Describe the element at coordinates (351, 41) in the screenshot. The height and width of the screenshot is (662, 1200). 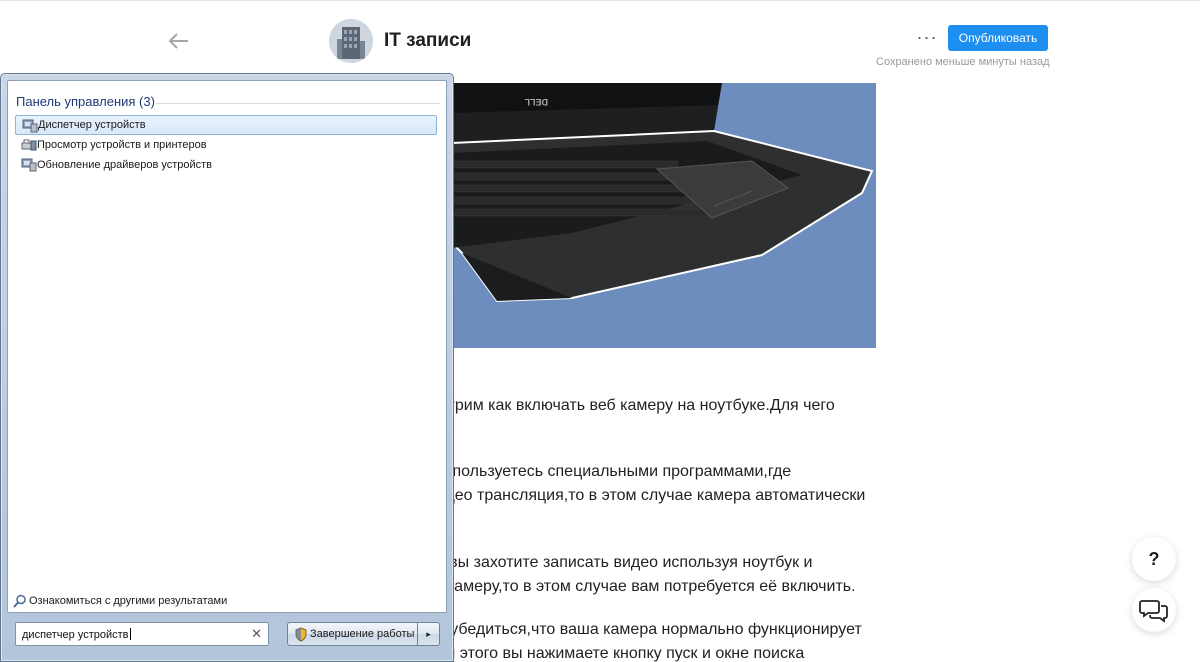
I see `channel-avatar` at that location.